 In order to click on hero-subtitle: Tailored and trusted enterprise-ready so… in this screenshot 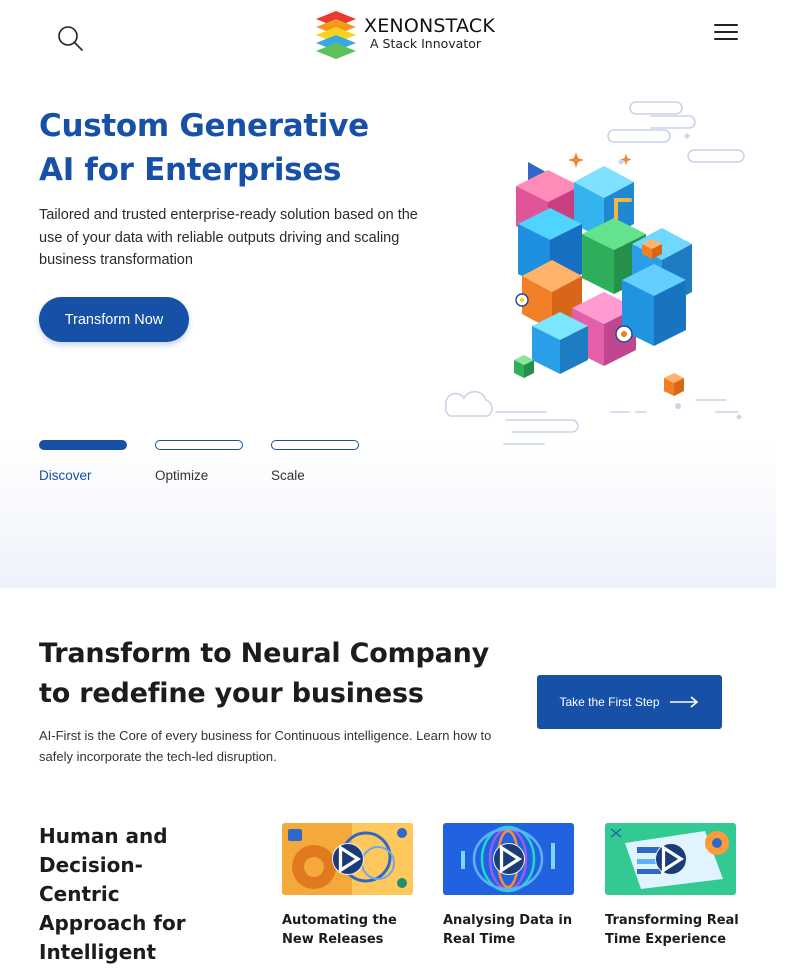, I will do `click(228, 237)`.